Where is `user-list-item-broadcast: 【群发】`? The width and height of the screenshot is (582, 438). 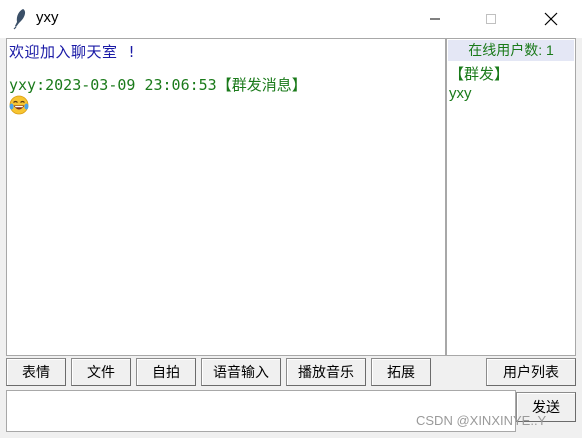 user-list-item-broadcast: 【群发】 is located at coordinates (479, 73).